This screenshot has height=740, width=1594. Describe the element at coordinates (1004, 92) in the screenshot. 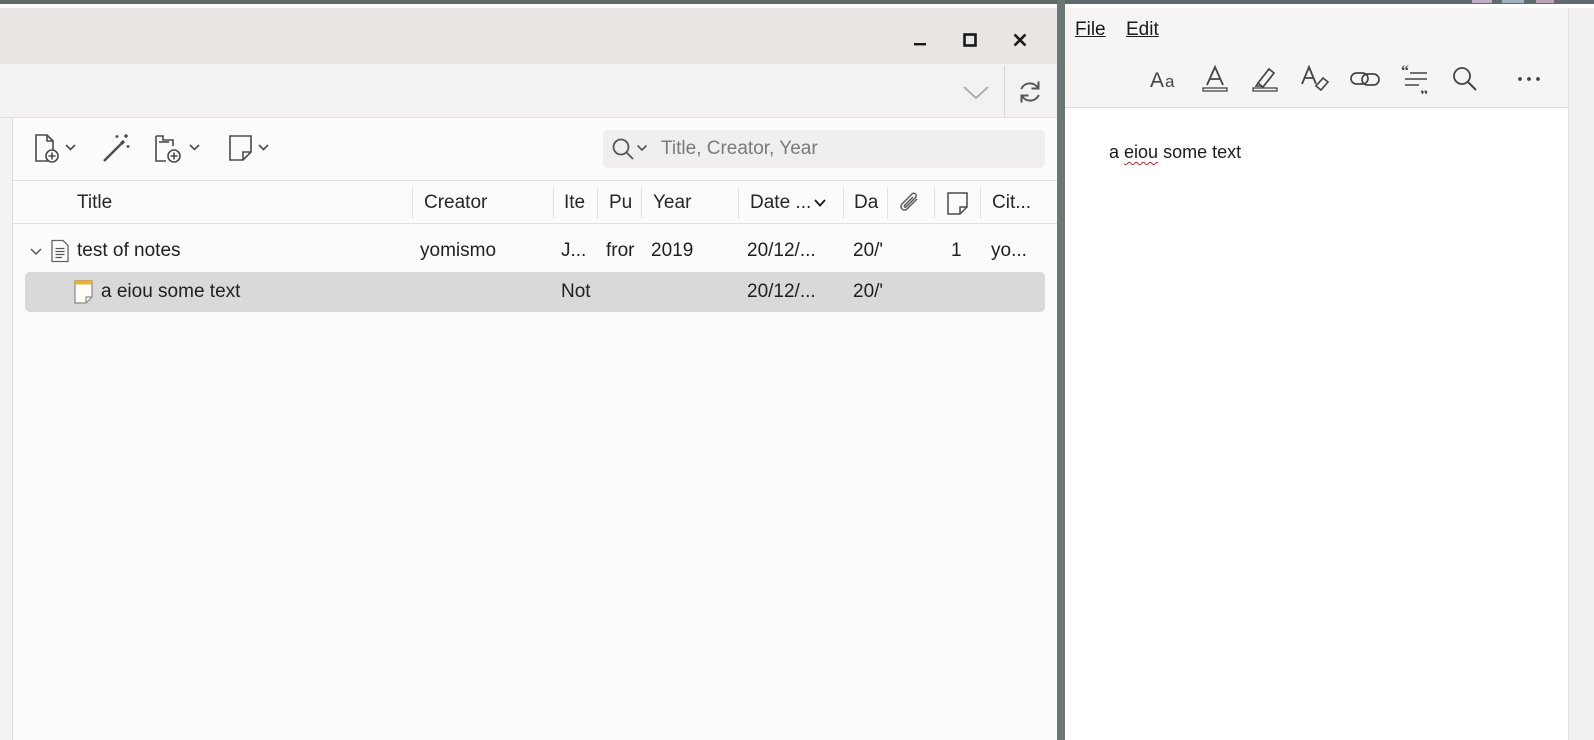

I see `tab-bar-separator` at that location.